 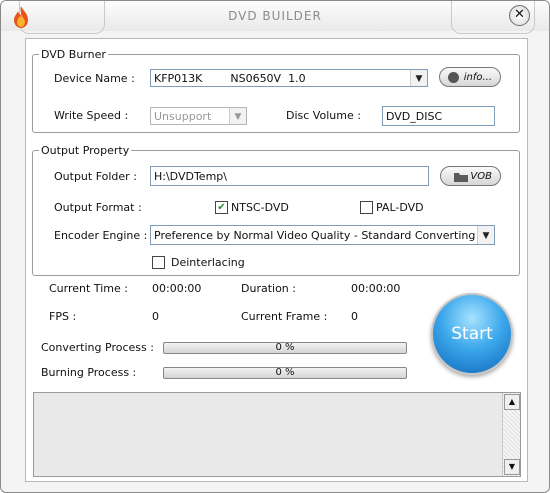 I want to click on current-frame-label: Current Frame :, so click(x=284, y=316).